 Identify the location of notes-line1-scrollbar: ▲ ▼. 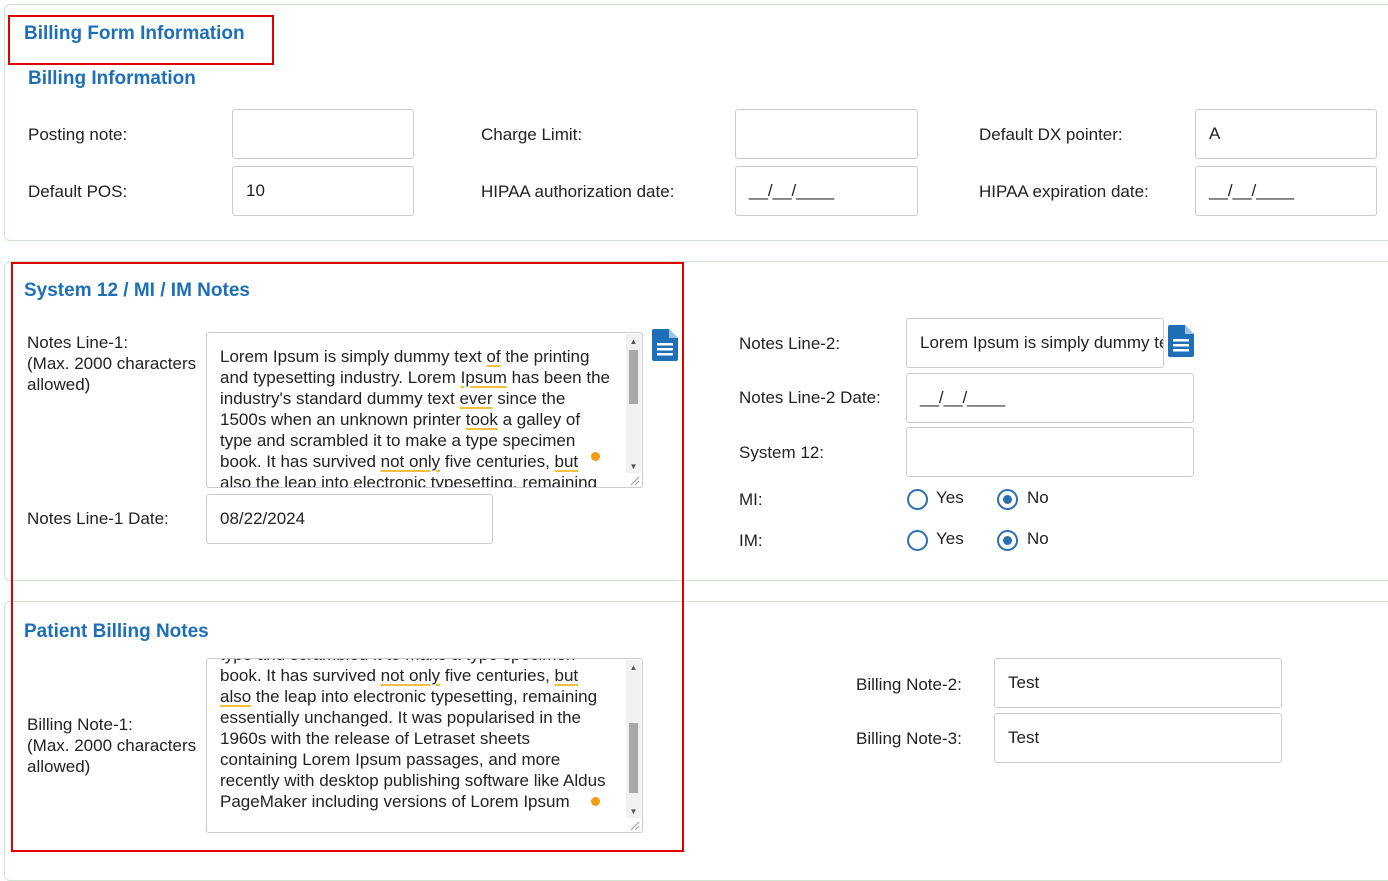
(633, 403).